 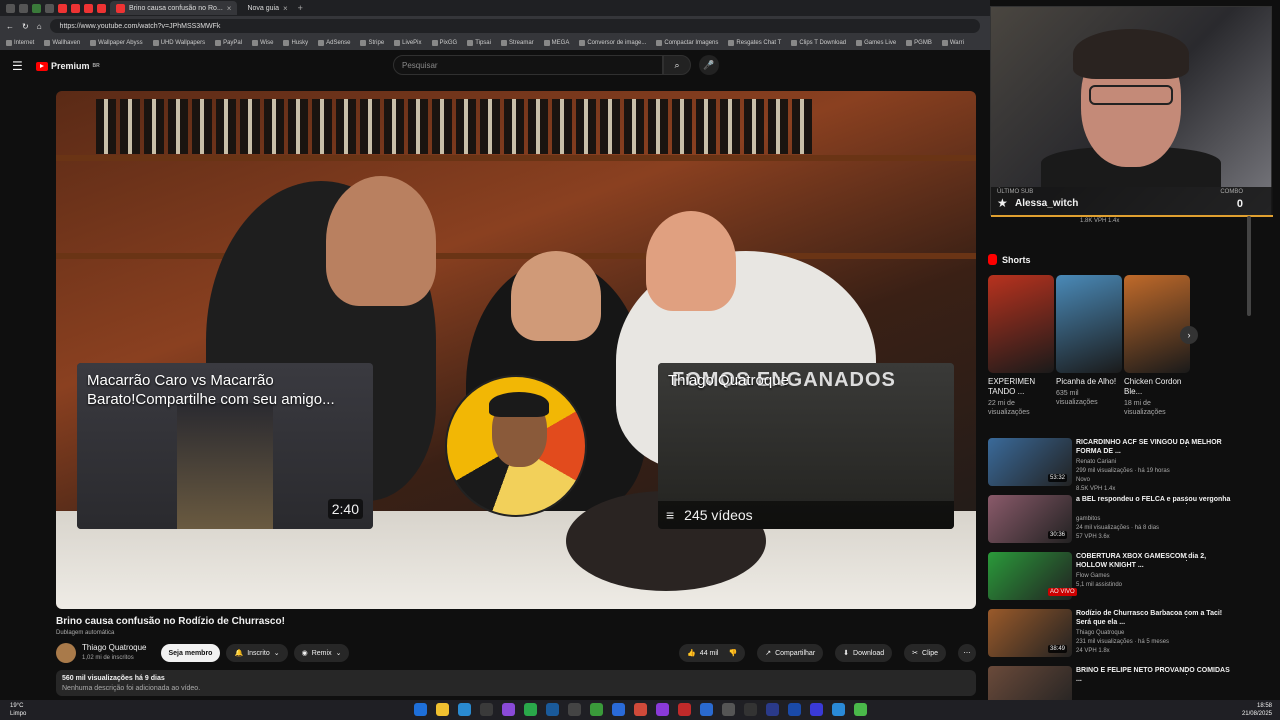 I want to click on channel-name: Thiago Quatroque, so click(x=114, y=648).